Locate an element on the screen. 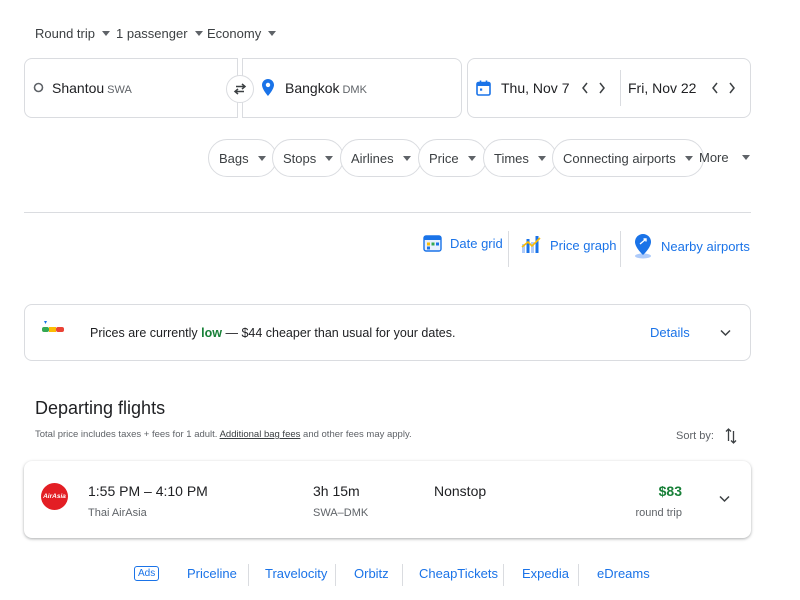  ad-link-priceline: Priceline is located at coordinates (212, 573).